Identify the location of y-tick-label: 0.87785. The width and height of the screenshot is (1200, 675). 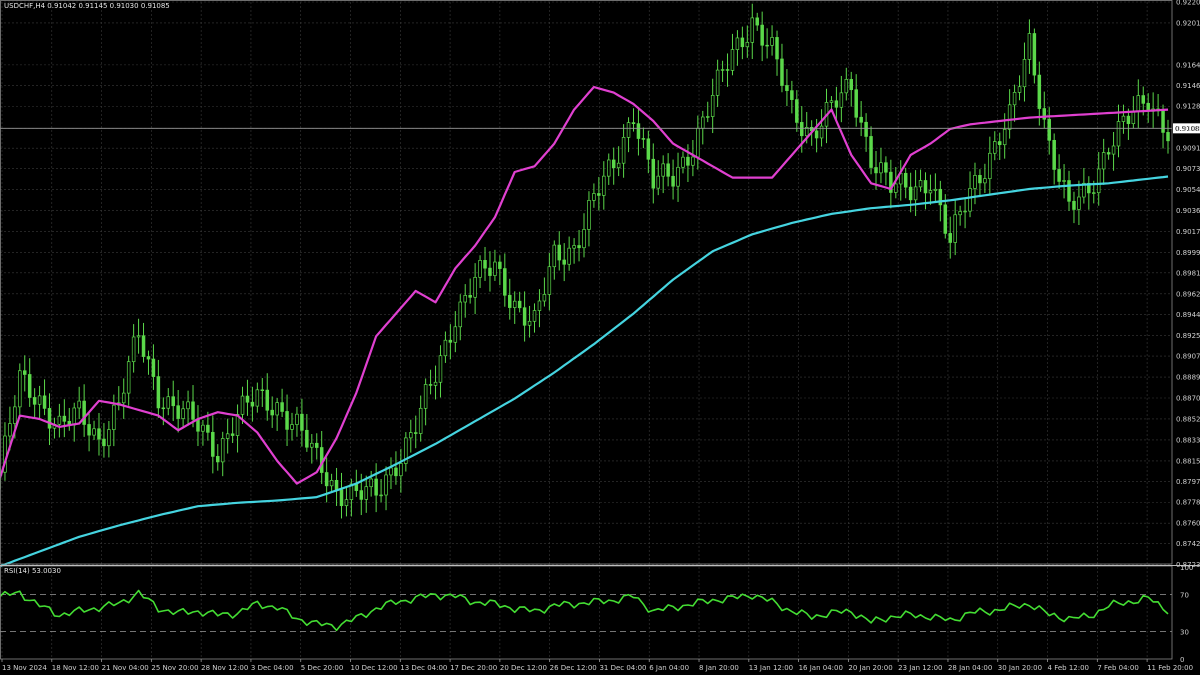
(1188, 503).